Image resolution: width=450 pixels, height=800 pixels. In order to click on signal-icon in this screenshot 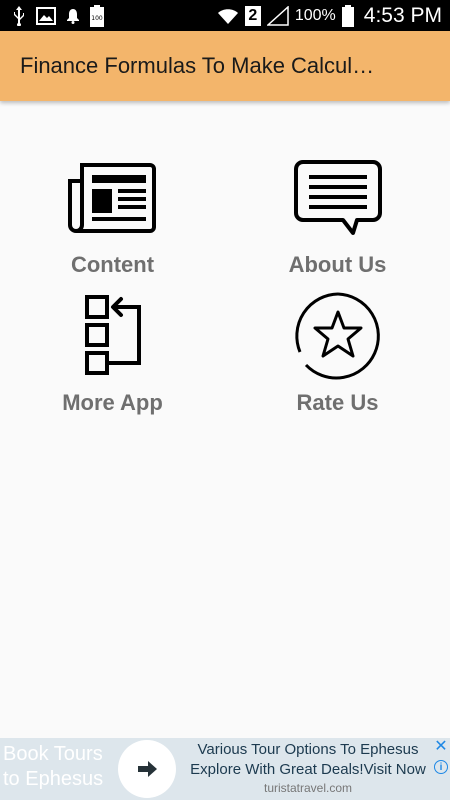, I will do `click(277, 15)`.